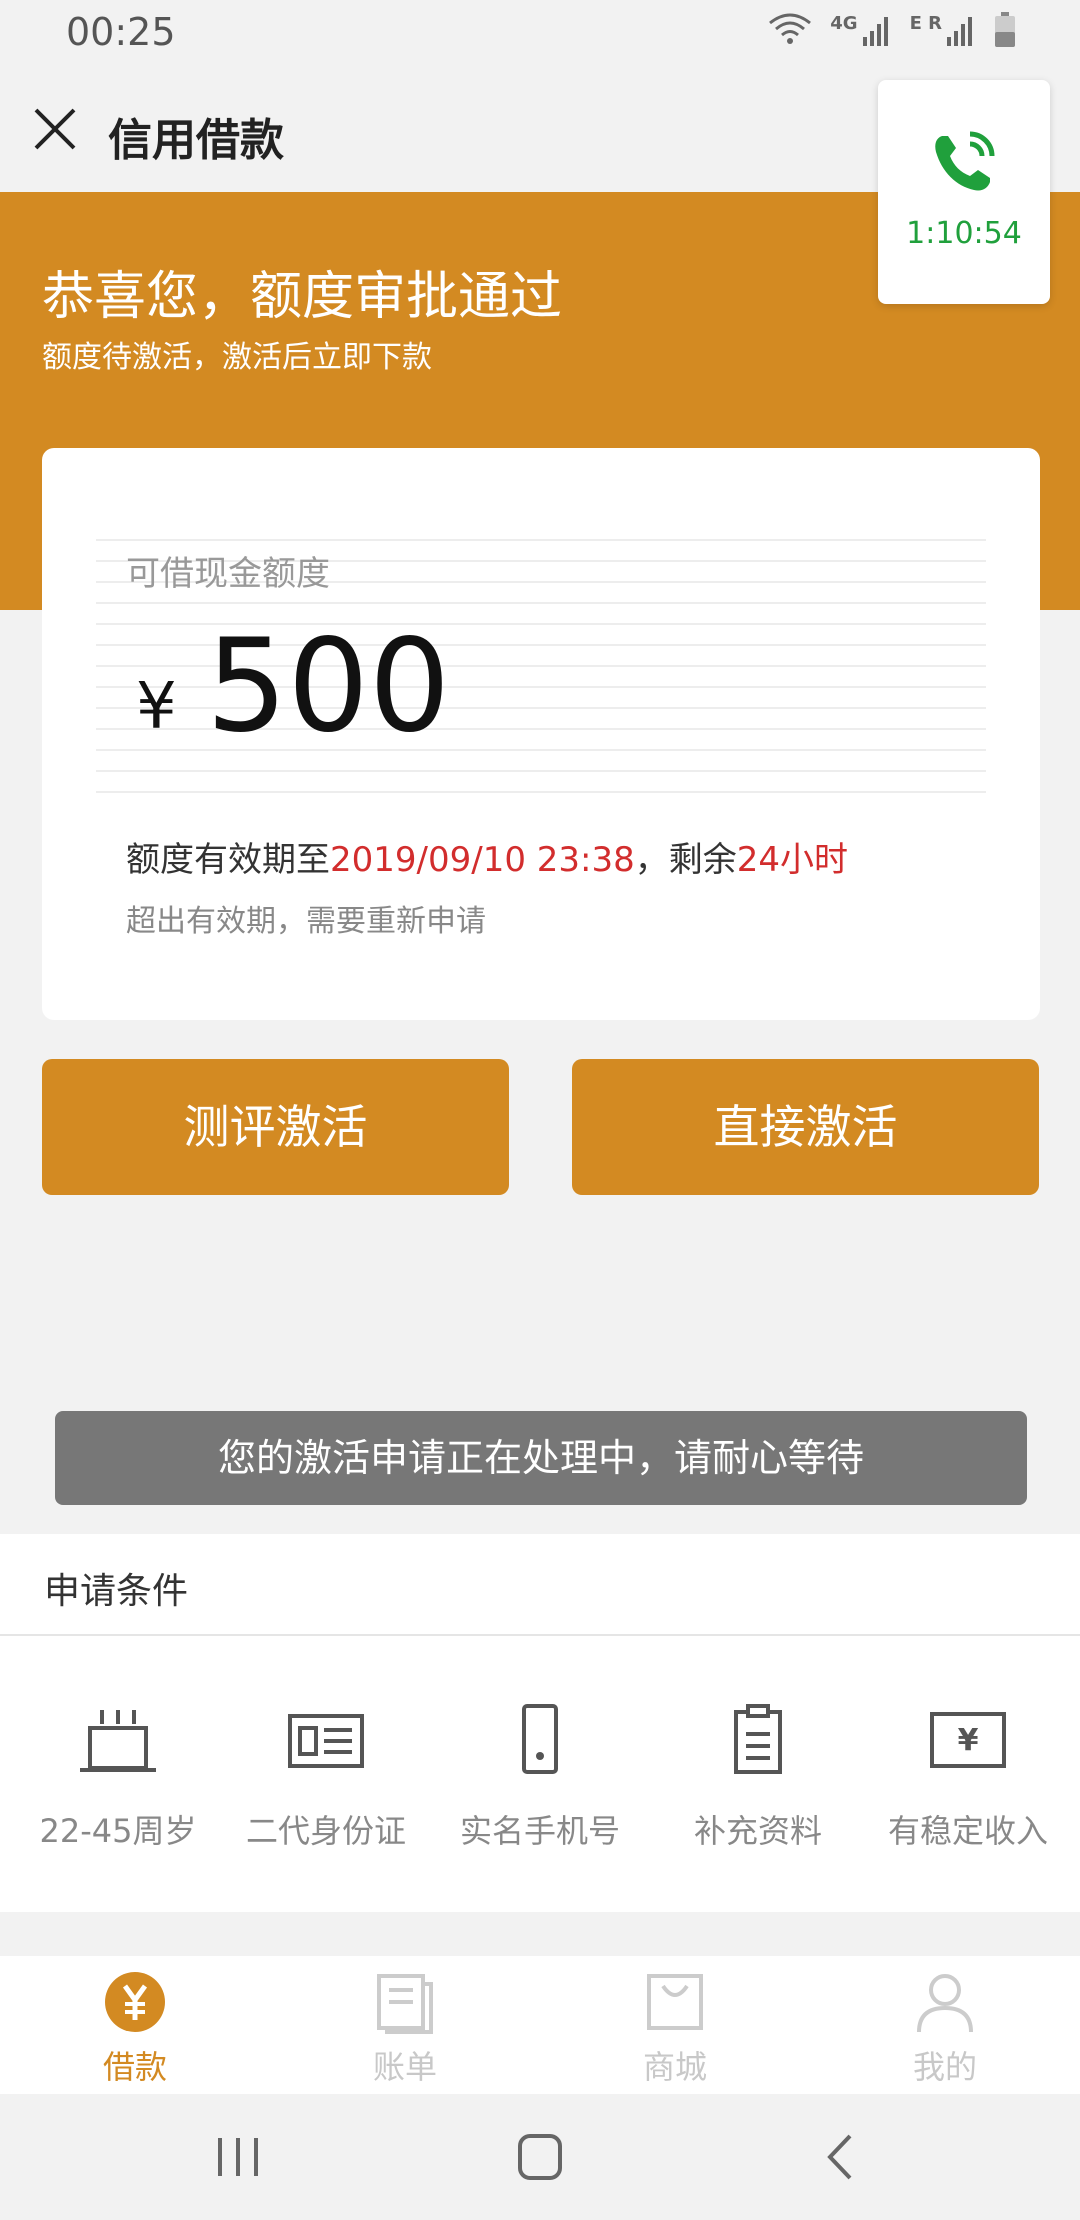 The width and height of the screenshot is (1080, 2220). I want to click on clipboard-icon, so click(758, 1739).